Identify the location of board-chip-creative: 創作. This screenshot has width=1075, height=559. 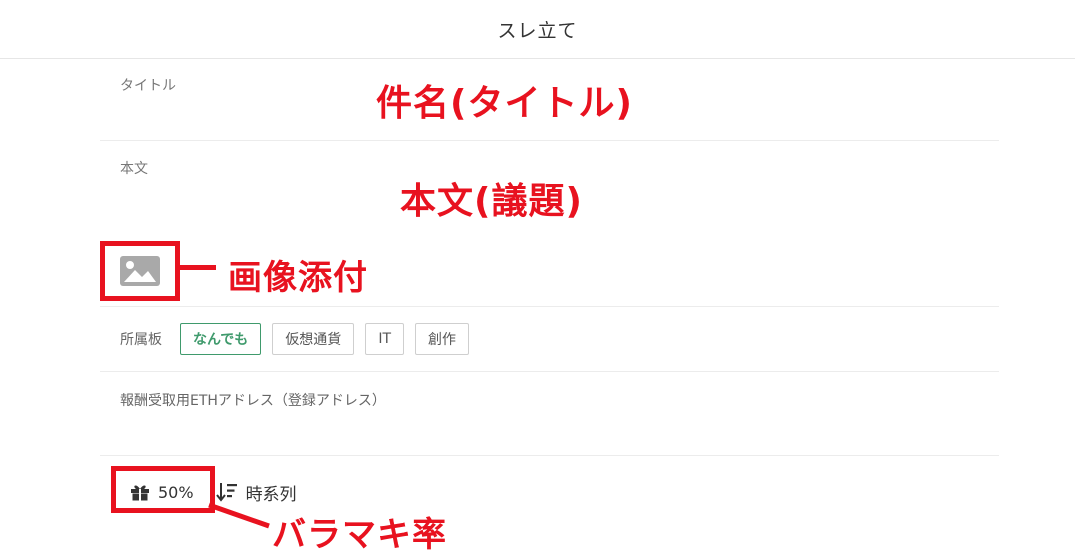
(442, 339).